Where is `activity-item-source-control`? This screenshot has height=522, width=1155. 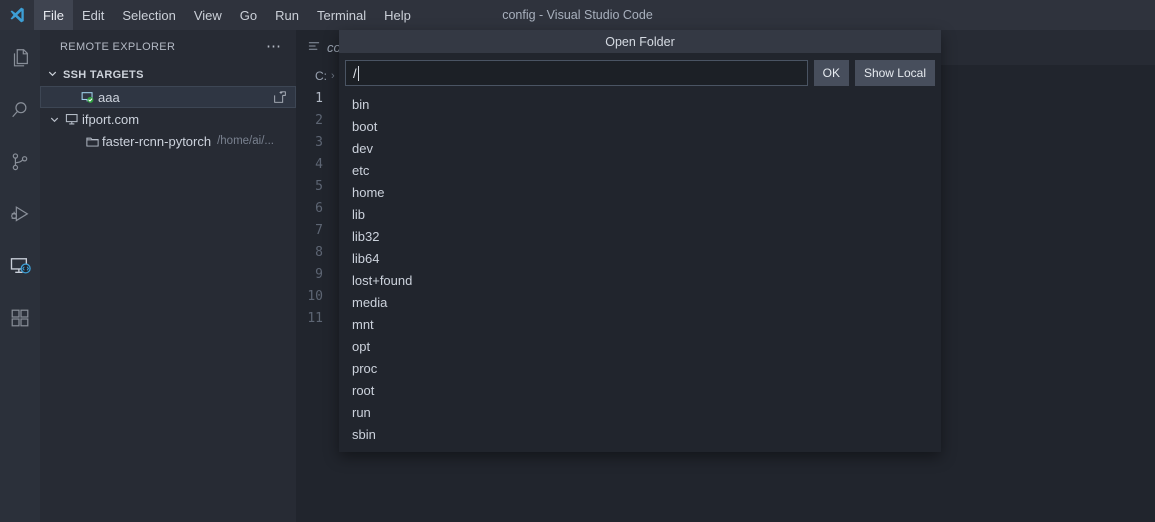
activity-item-source-control is located at coordinates (20, 164).